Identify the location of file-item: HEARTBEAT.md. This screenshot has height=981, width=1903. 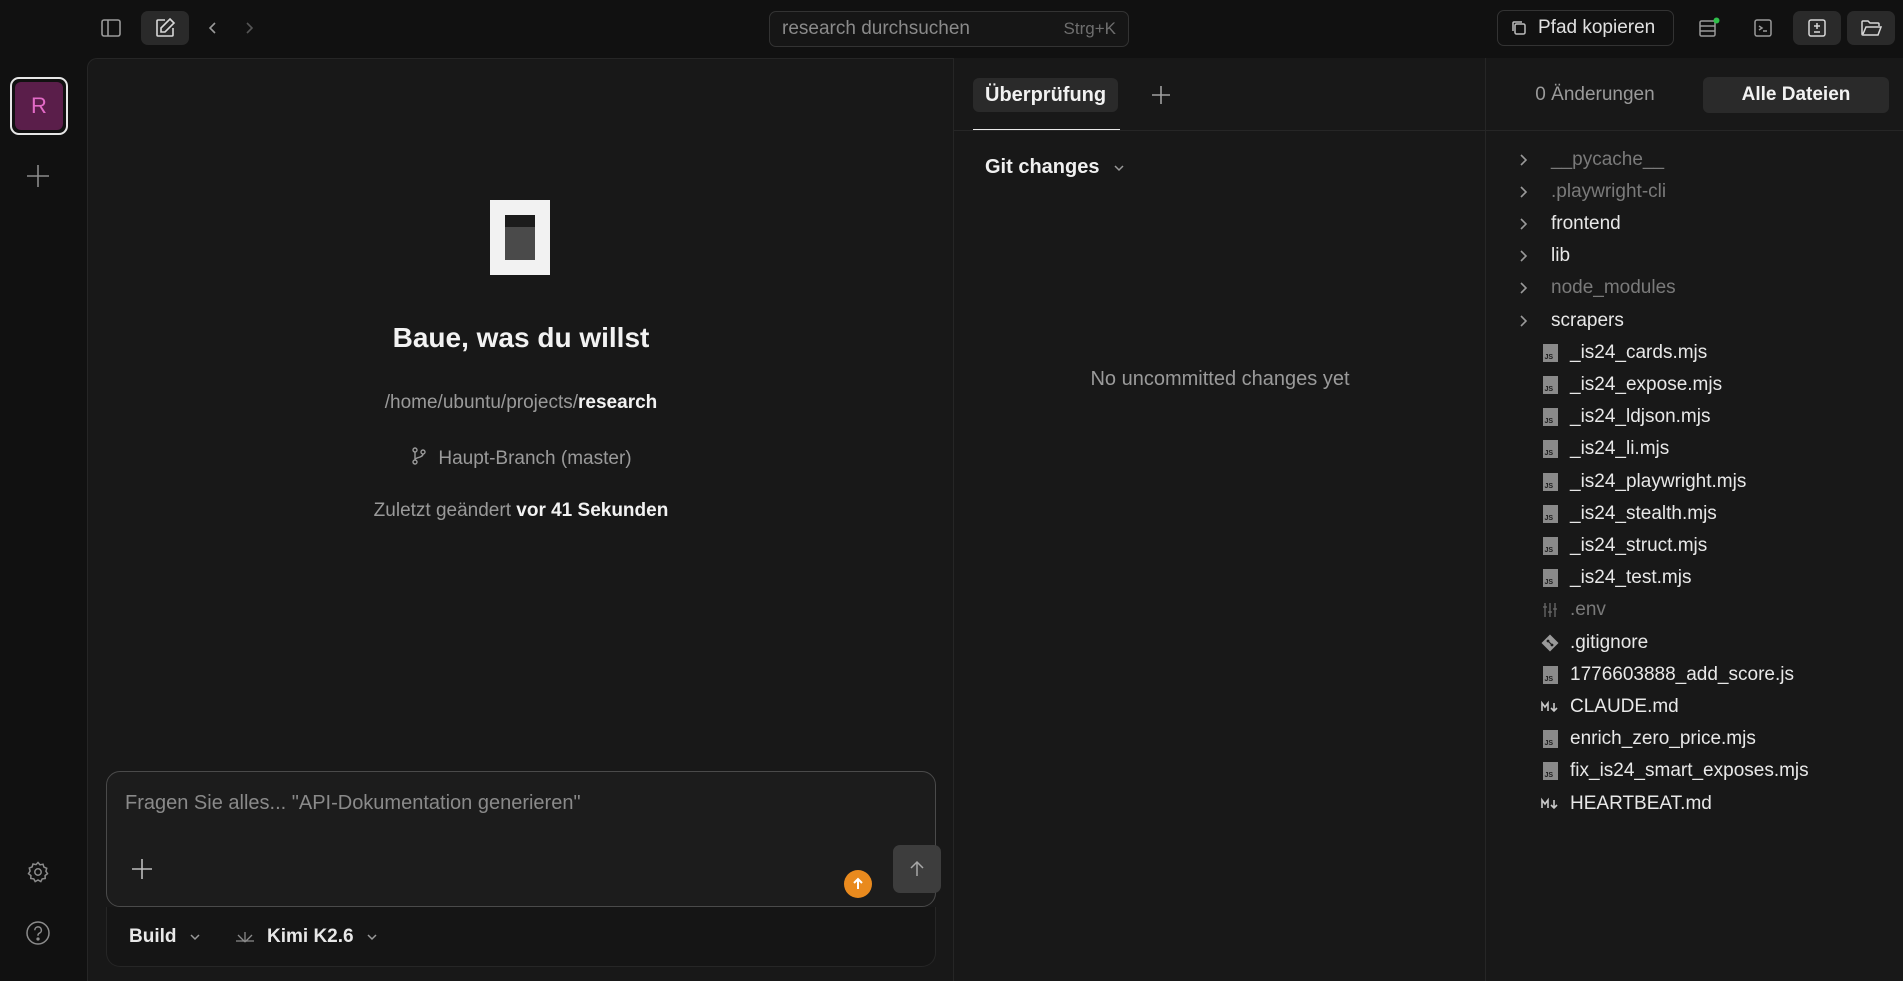
(1694, 803).